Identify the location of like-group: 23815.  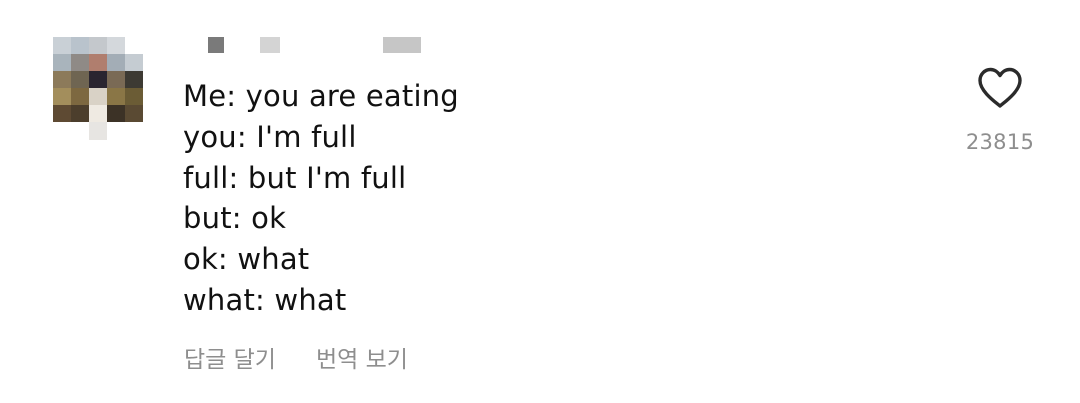
(1000, 110).